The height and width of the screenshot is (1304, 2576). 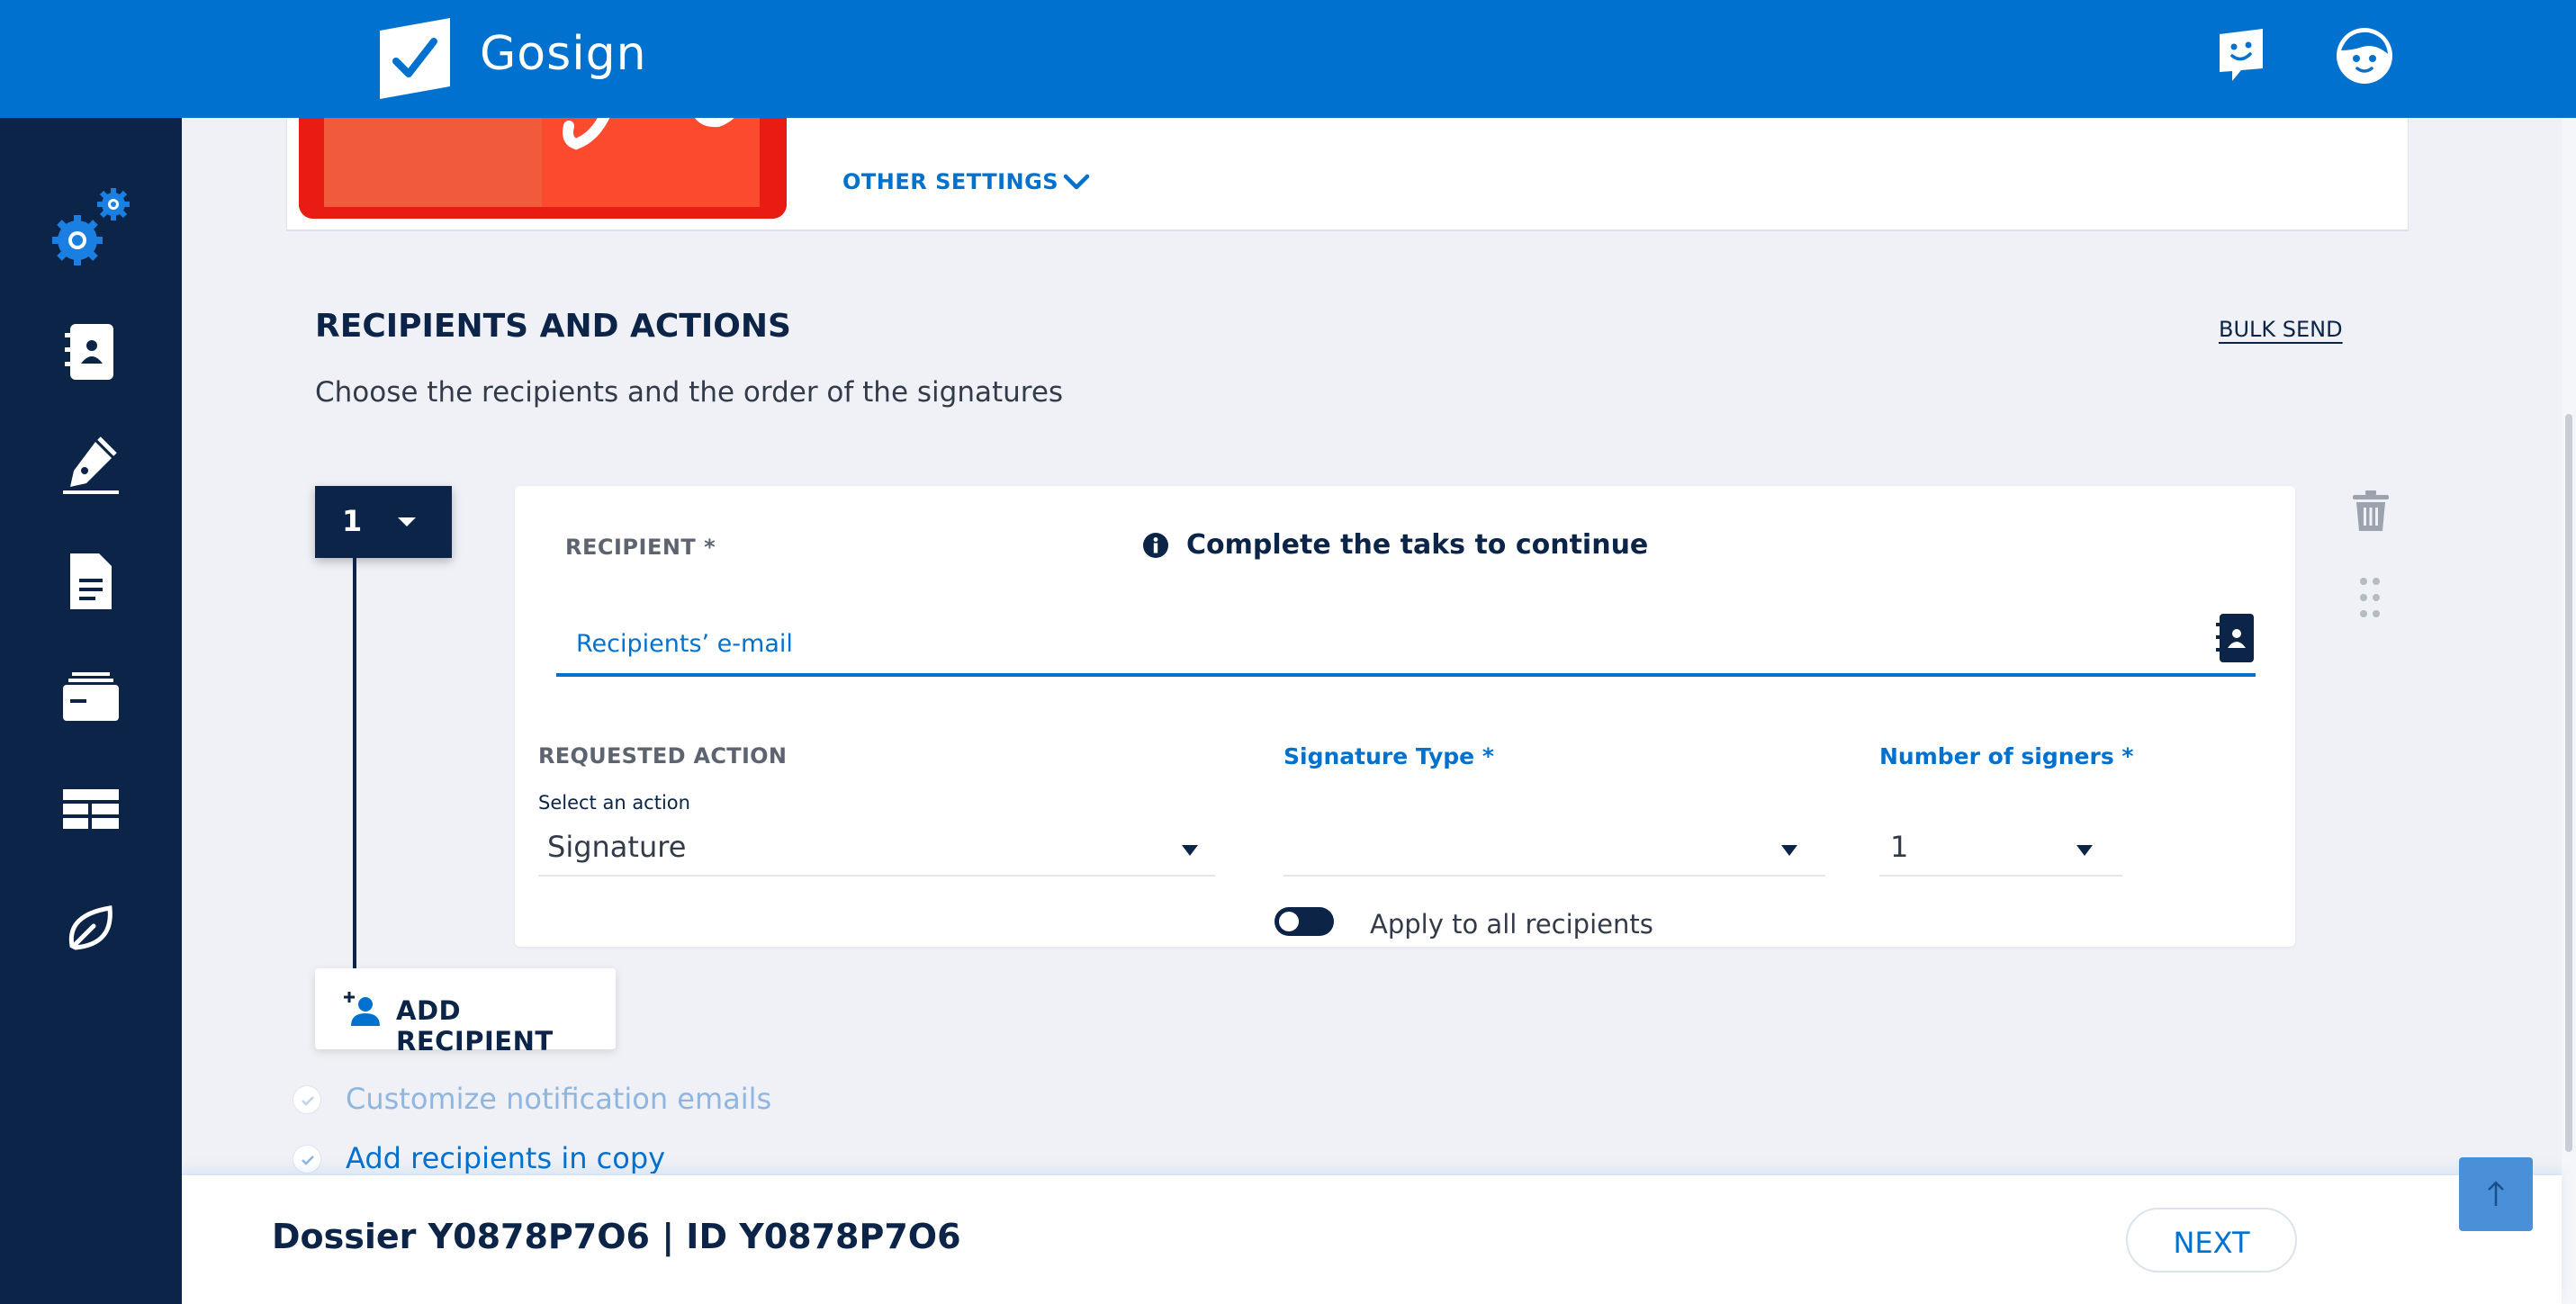 What do you see at coordinates (90, 351) in the screenshot?
I see `address-book-icon` at bounding box center [90, 351].